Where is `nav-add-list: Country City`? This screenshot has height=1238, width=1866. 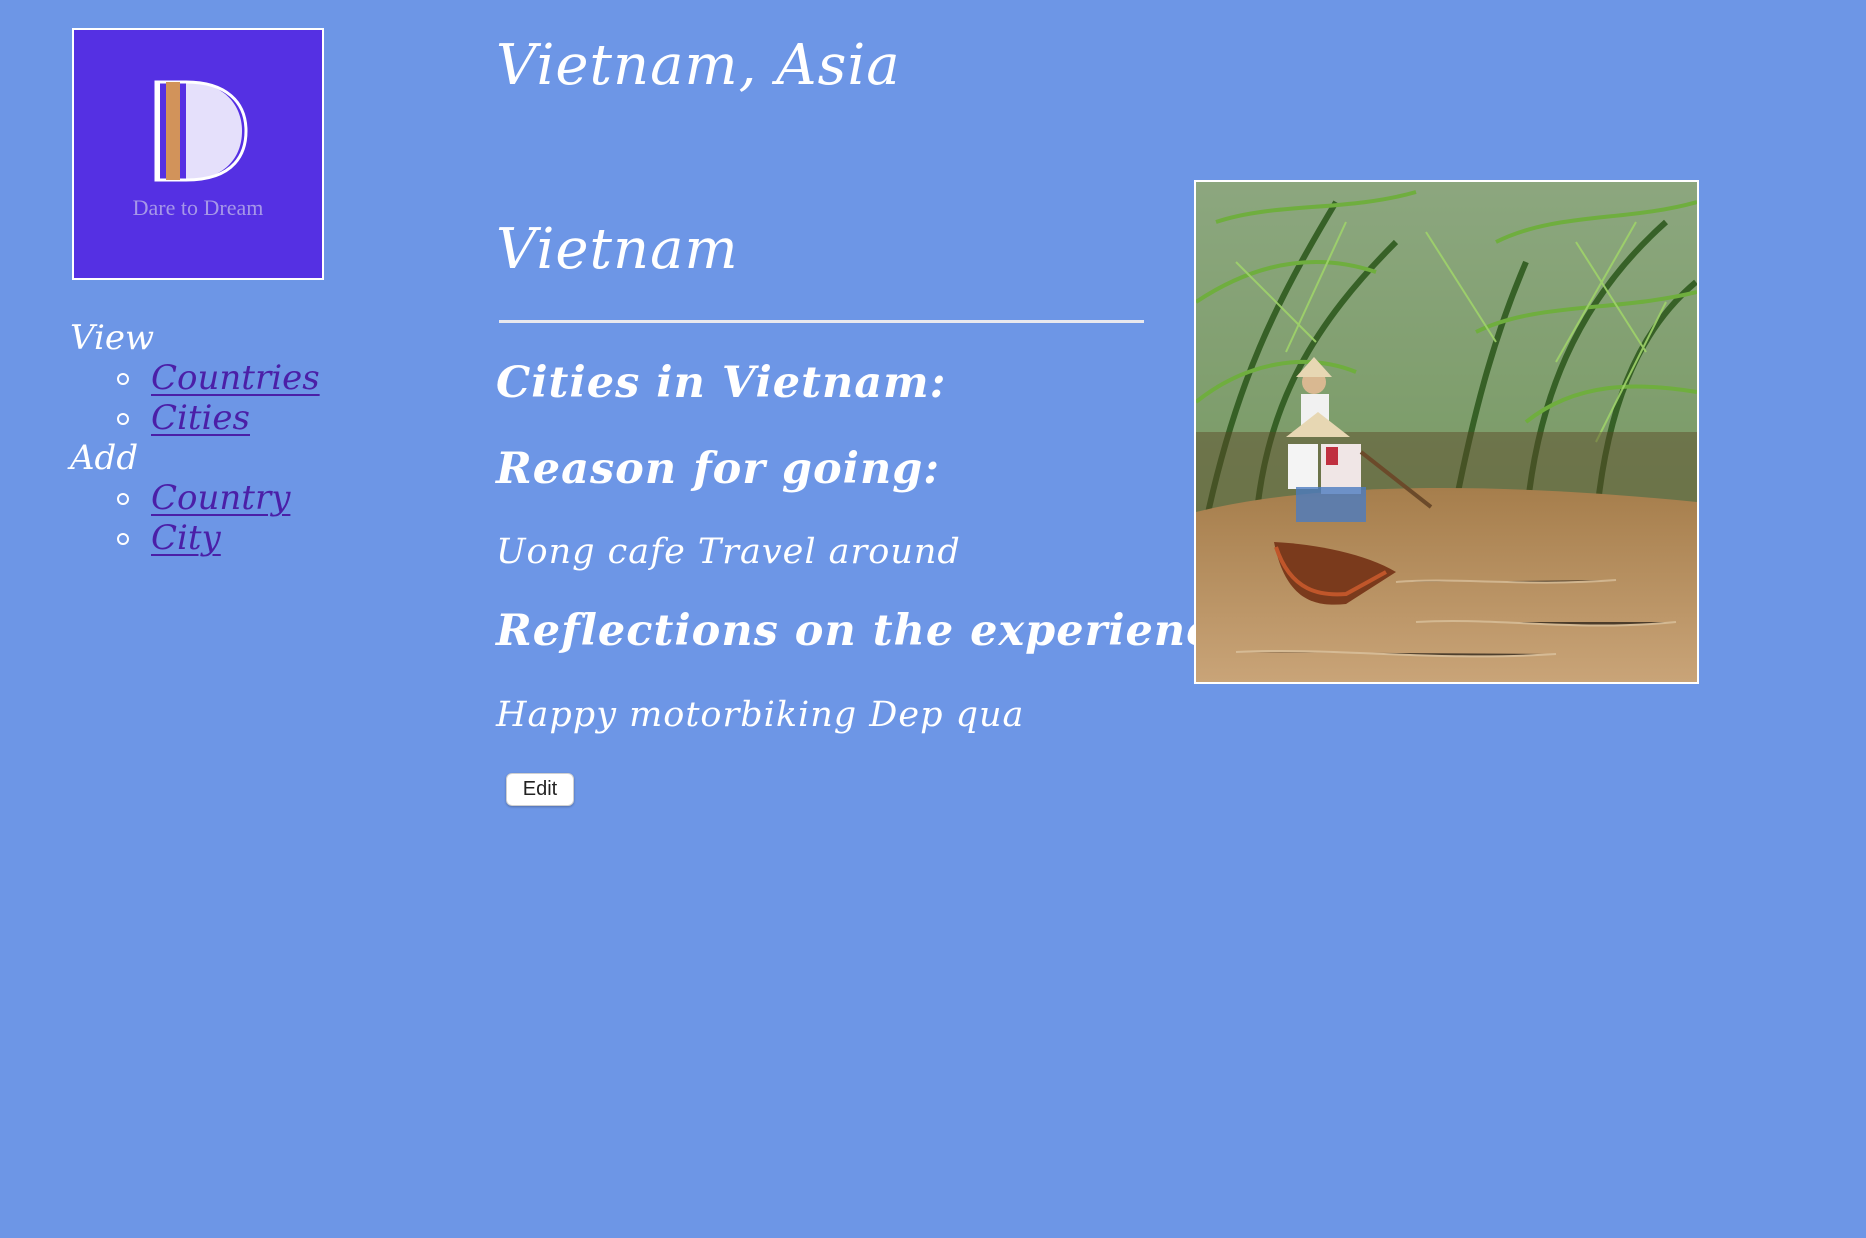 nav-add-list: Country City is located at coordinates (220, 518).